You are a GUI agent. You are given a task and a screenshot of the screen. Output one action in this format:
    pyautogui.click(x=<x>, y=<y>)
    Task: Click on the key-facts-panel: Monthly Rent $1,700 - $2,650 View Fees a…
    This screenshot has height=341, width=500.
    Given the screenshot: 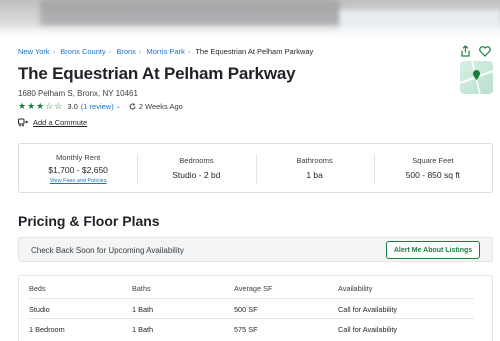 What is the action you would take?
    pyautogui.click(x=255, y=168)
    